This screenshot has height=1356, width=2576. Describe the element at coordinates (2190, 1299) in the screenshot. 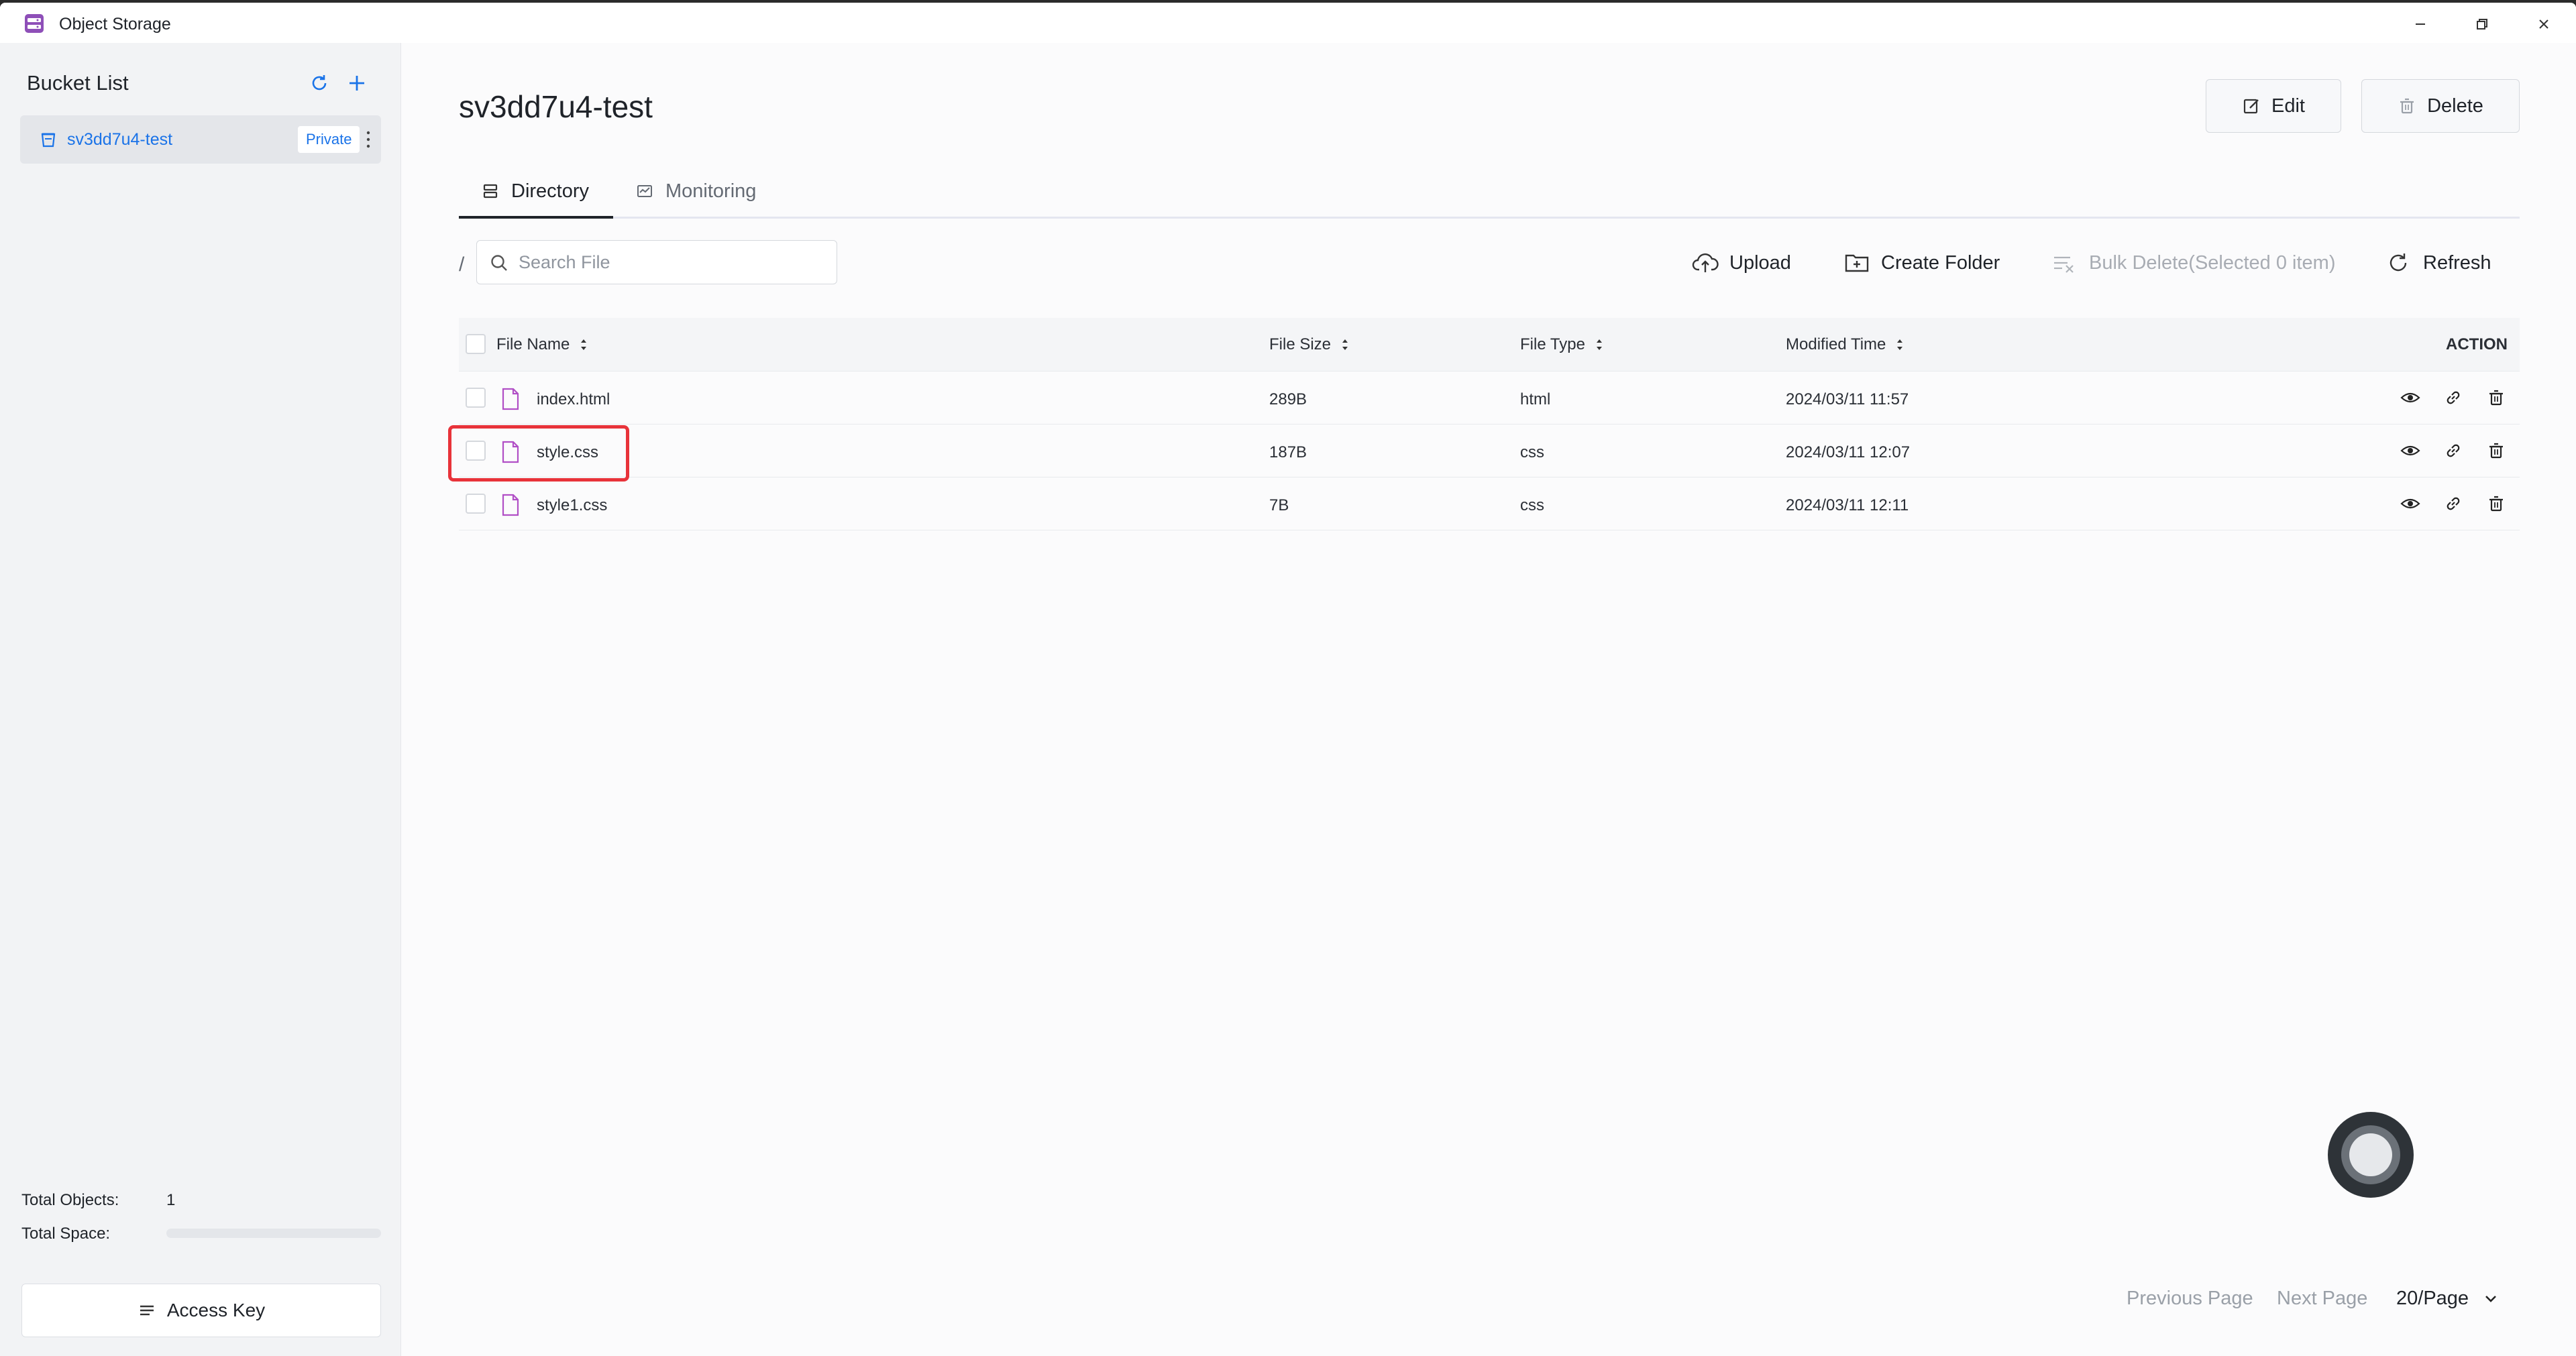

I see `previous-page-button: Previous Page` at that location.